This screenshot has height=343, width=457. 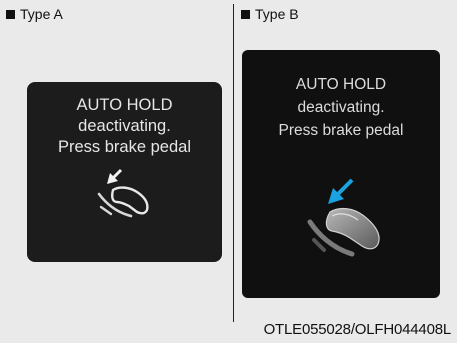 I want to click on type-b-label-text: Type B, so click(x=277, y=14).